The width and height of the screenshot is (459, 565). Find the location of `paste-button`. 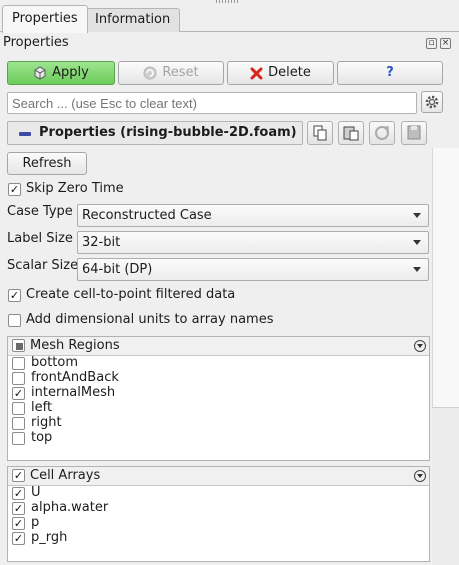

paste-button is located at coordinates (351, 133).